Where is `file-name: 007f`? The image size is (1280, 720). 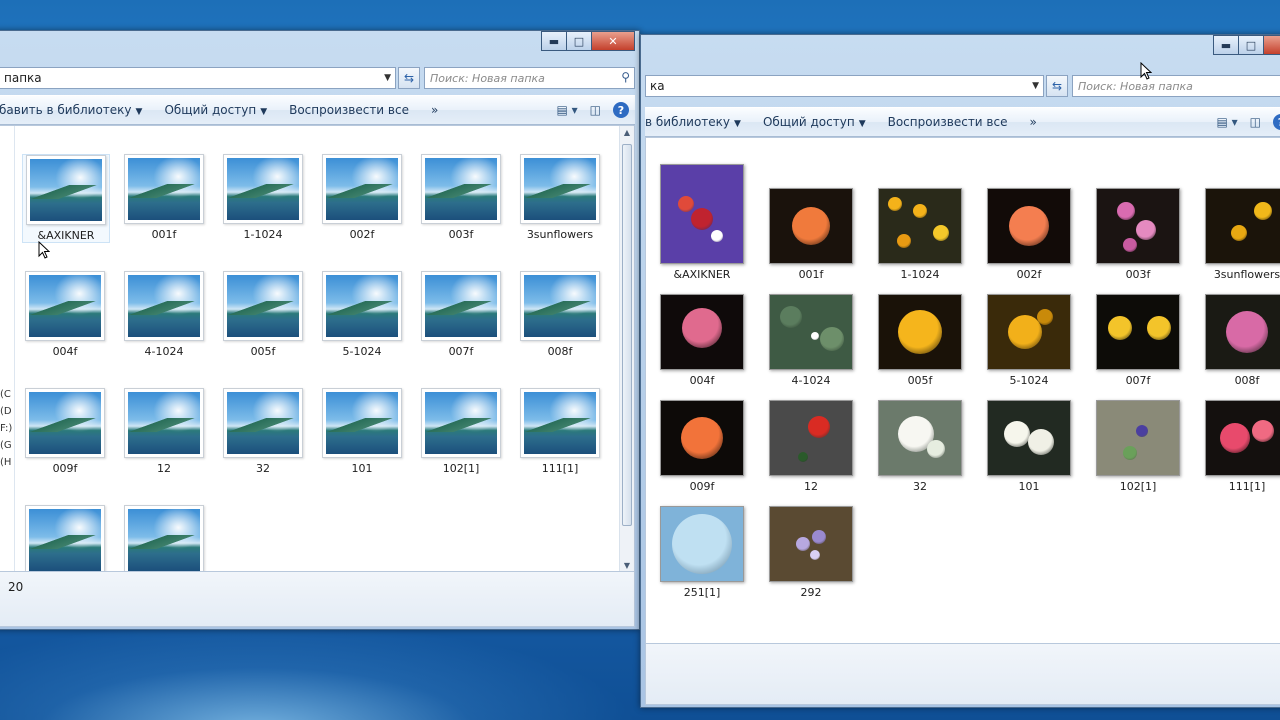 file-name: 007f is located at coordinates (461, 351).